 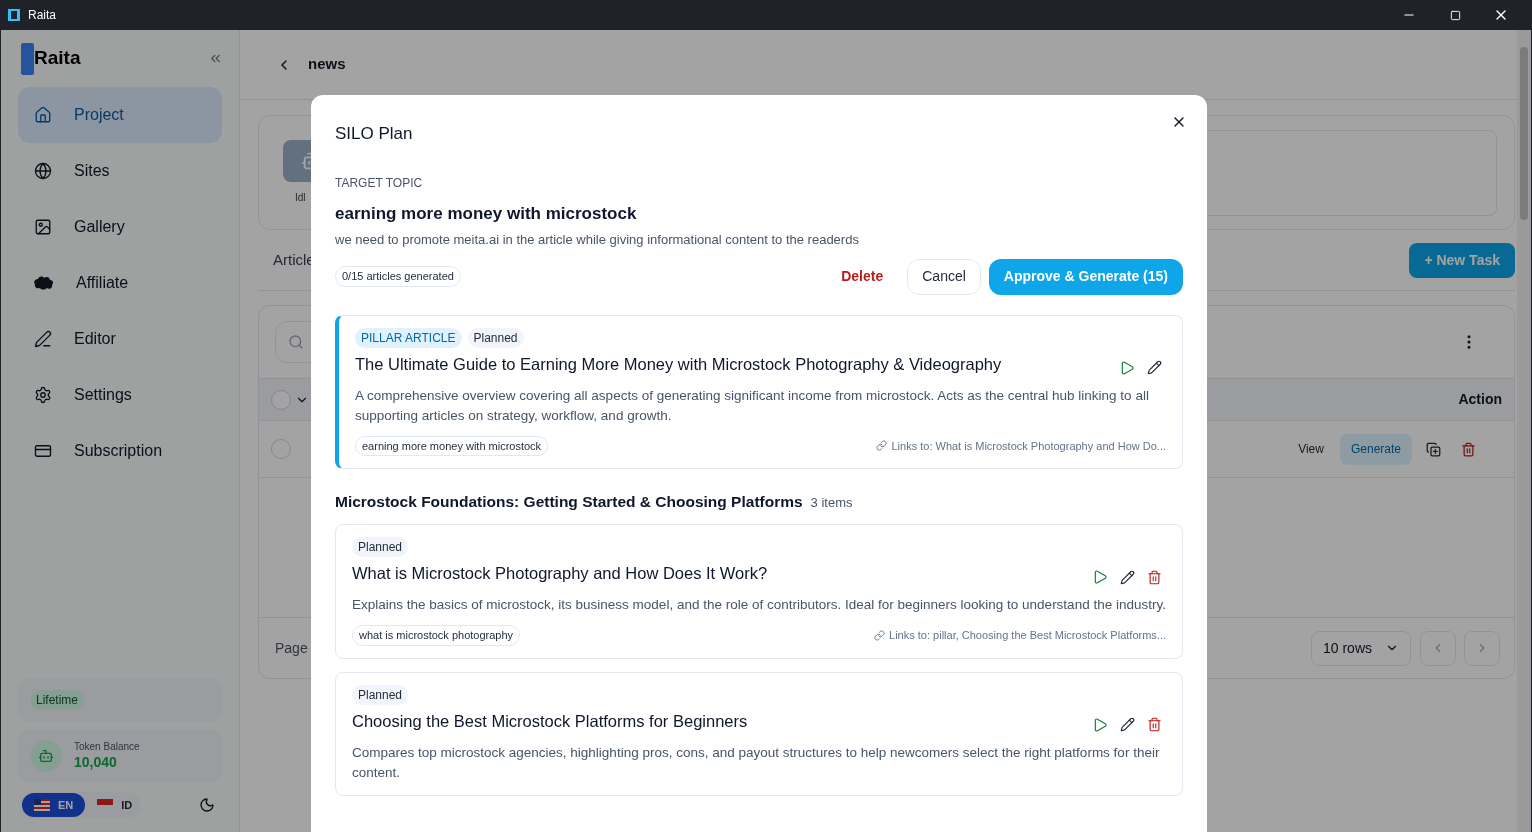 I want to click on settings-icon, so click(x=43, y=395).